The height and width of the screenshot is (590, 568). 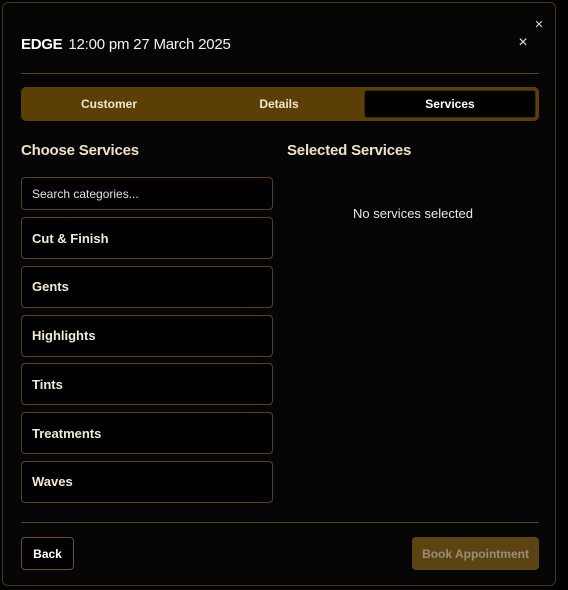 What do you see at coordinates (42, 44) in the screenshot?
I see `salon-name: EDGE` at bounding box center [42, 44].